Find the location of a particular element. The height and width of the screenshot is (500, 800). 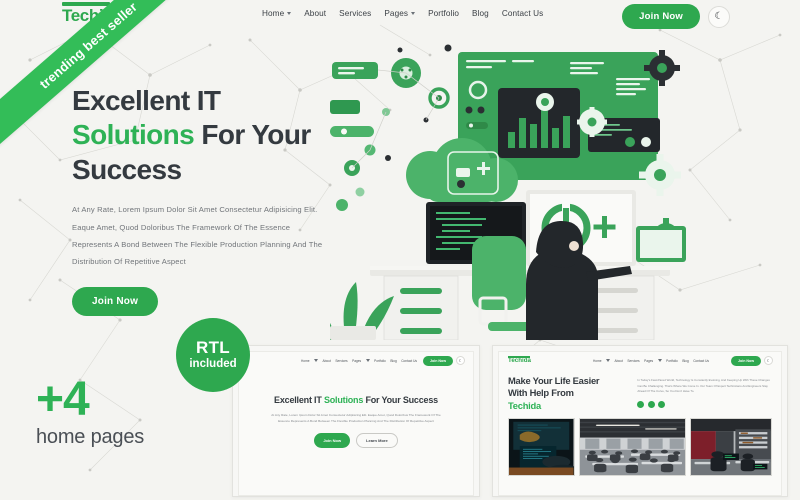

preview-right-heading-line1: Make Your Life Easier is located at coordinates (554, 380).